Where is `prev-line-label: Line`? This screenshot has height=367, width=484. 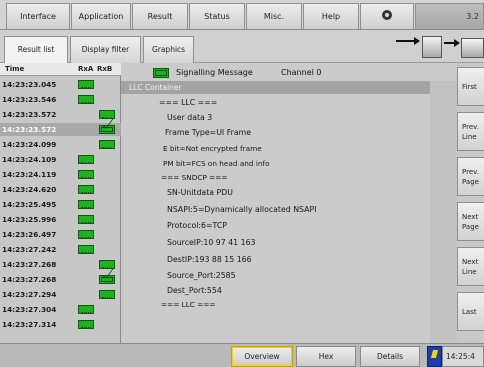 prev-line-label: Line is located at coordinates (469, 136).